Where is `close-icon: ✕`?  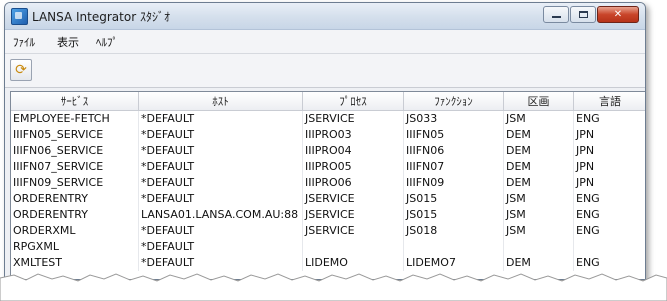
close-icon: ✕ is located at coordinates (618, 14).